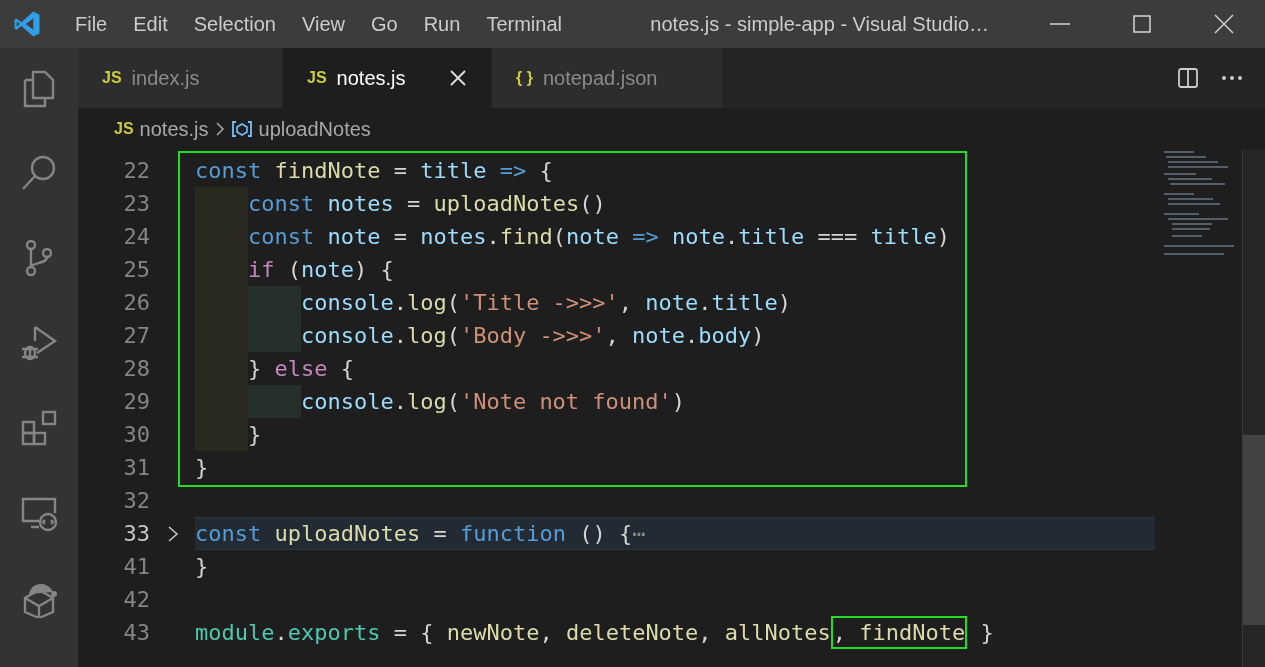 This screenshot has height=667, width=1265. I want to click on debug-icon, so click(39, 343).